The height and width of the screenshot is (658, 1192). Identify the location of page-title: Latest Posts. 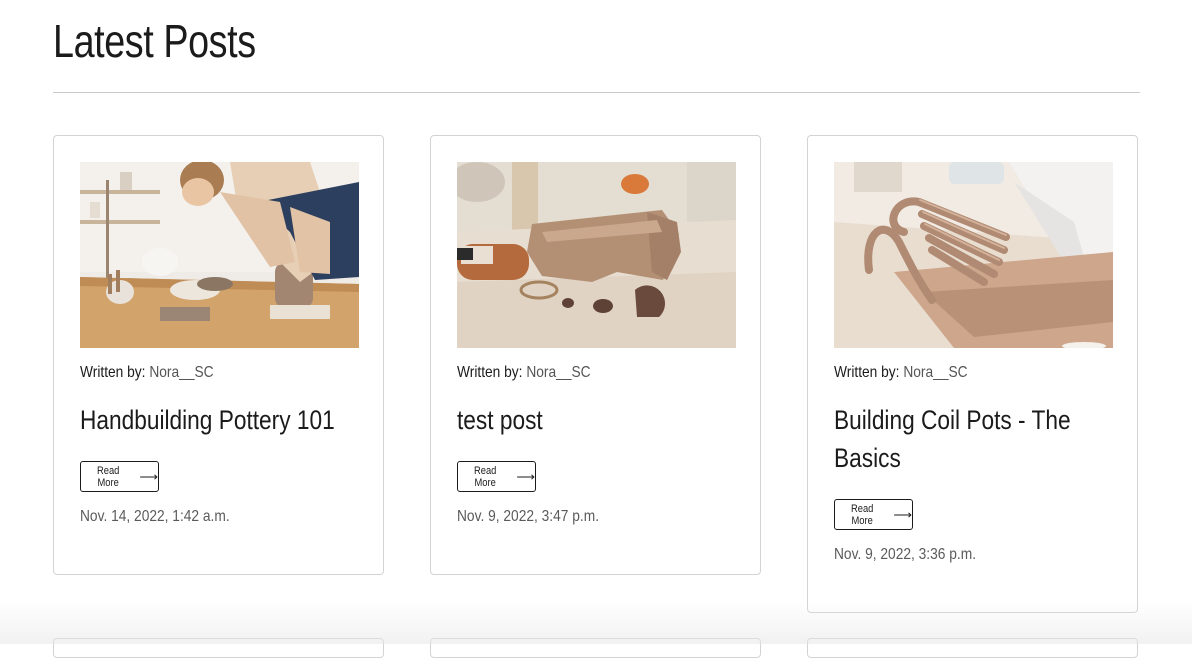
(154, 41).